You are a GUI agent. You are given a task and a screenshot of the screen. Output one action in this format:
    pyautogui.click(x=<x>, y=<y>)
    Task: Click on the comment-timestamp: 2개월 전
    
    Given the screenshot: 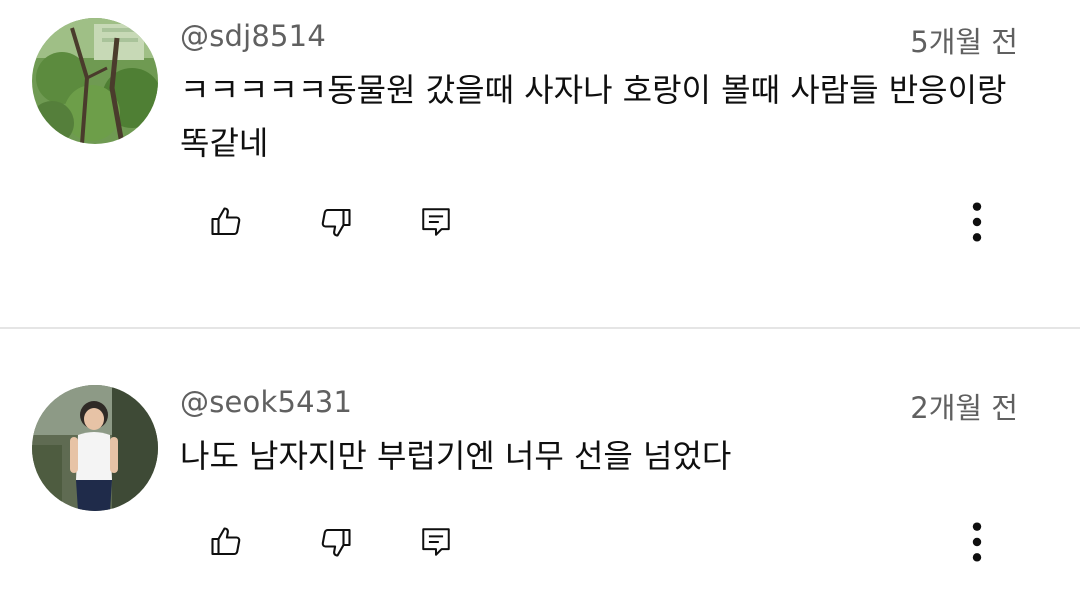 What is the action you would take?
    pyautogui.click(x=964, y=408)
    